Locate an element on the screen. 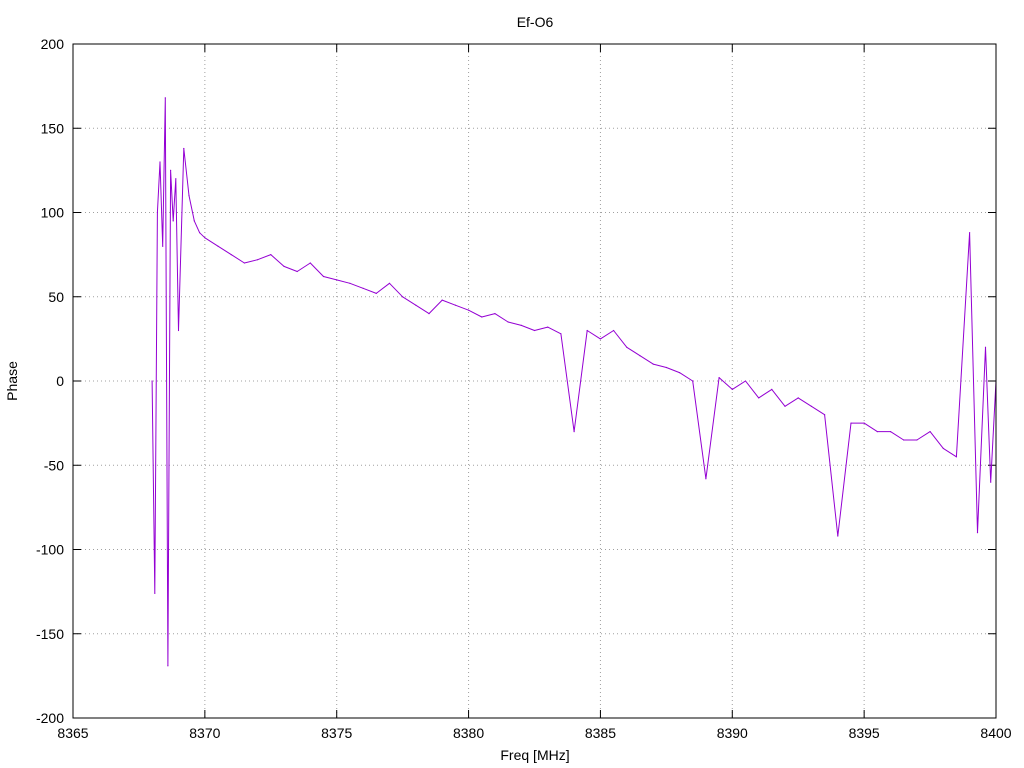  y-tick-label: 200 is located at coordinates (53, 44).